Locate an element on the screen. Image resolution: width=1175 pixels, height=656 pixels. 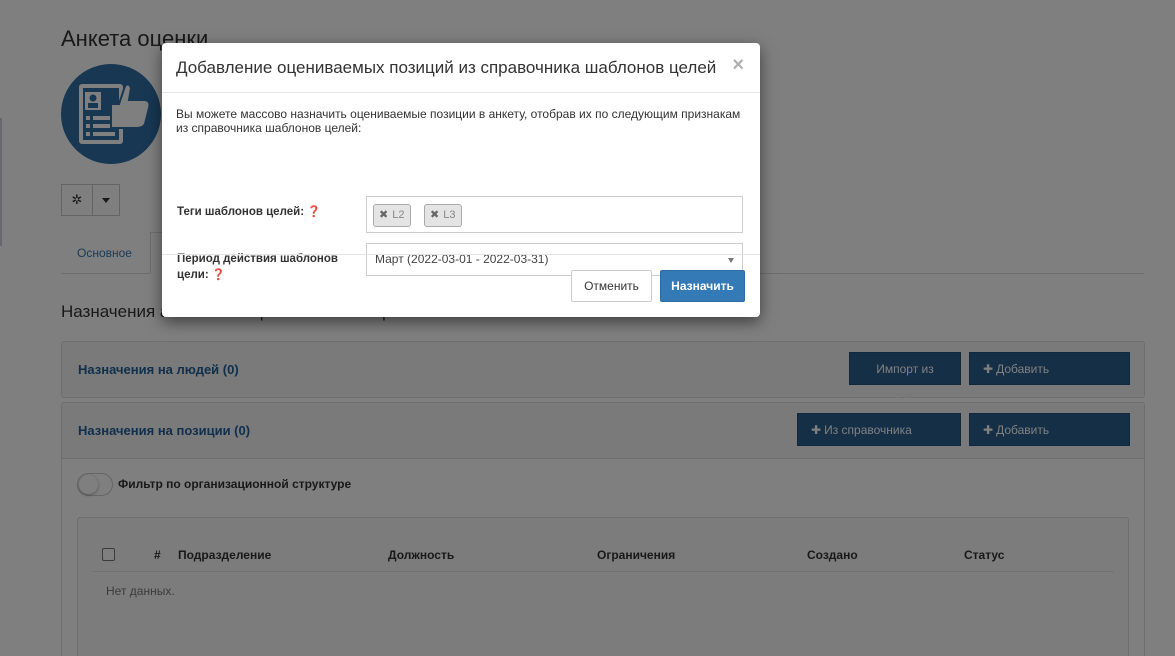
tags-label-text: Теги шаблонов целей: is located at coordinates (241, 212).